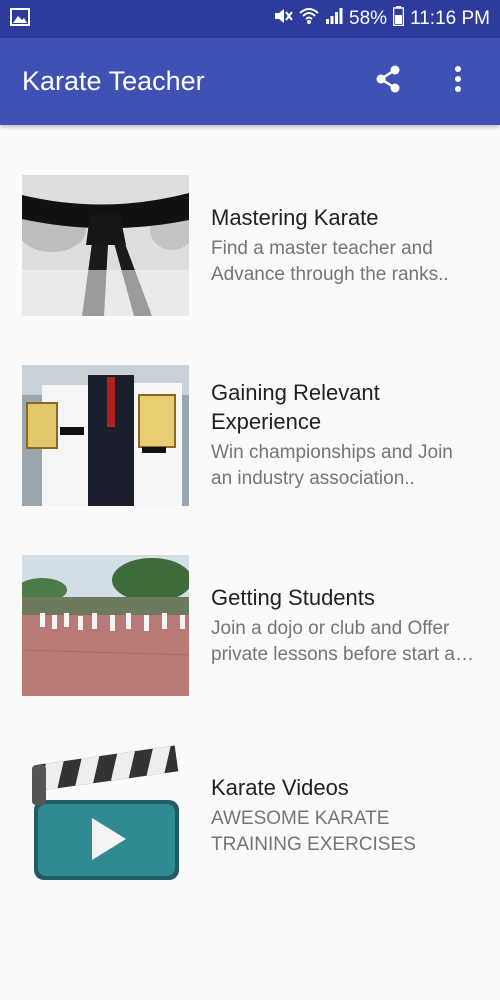  I want to click on status-left, so click(20, 19).